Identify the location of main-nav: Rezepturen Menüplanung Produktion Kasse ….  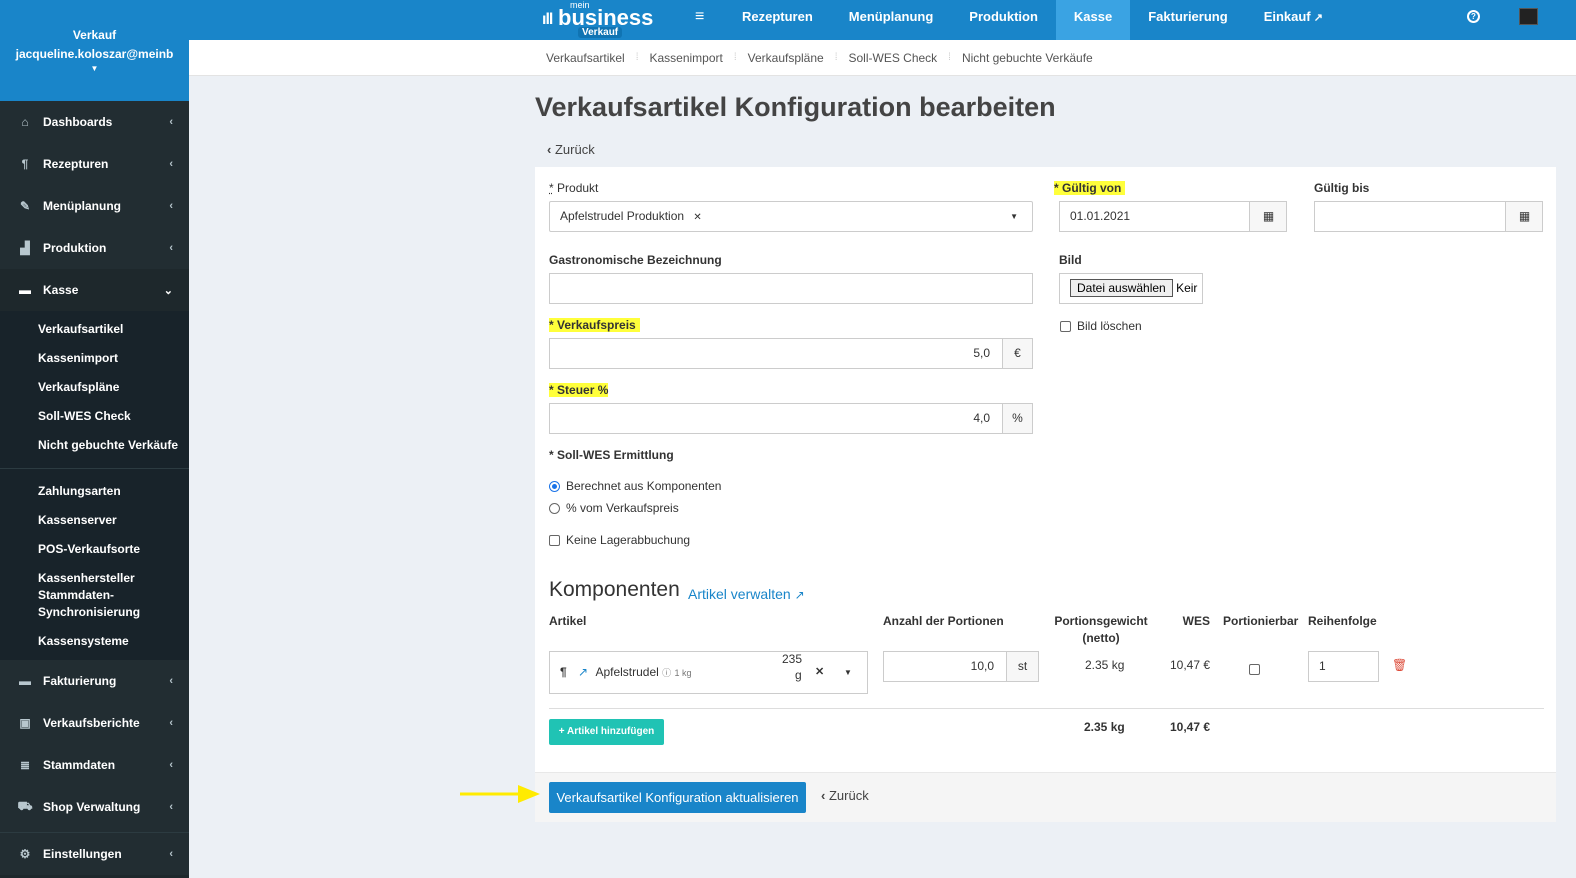
(1032, 20).